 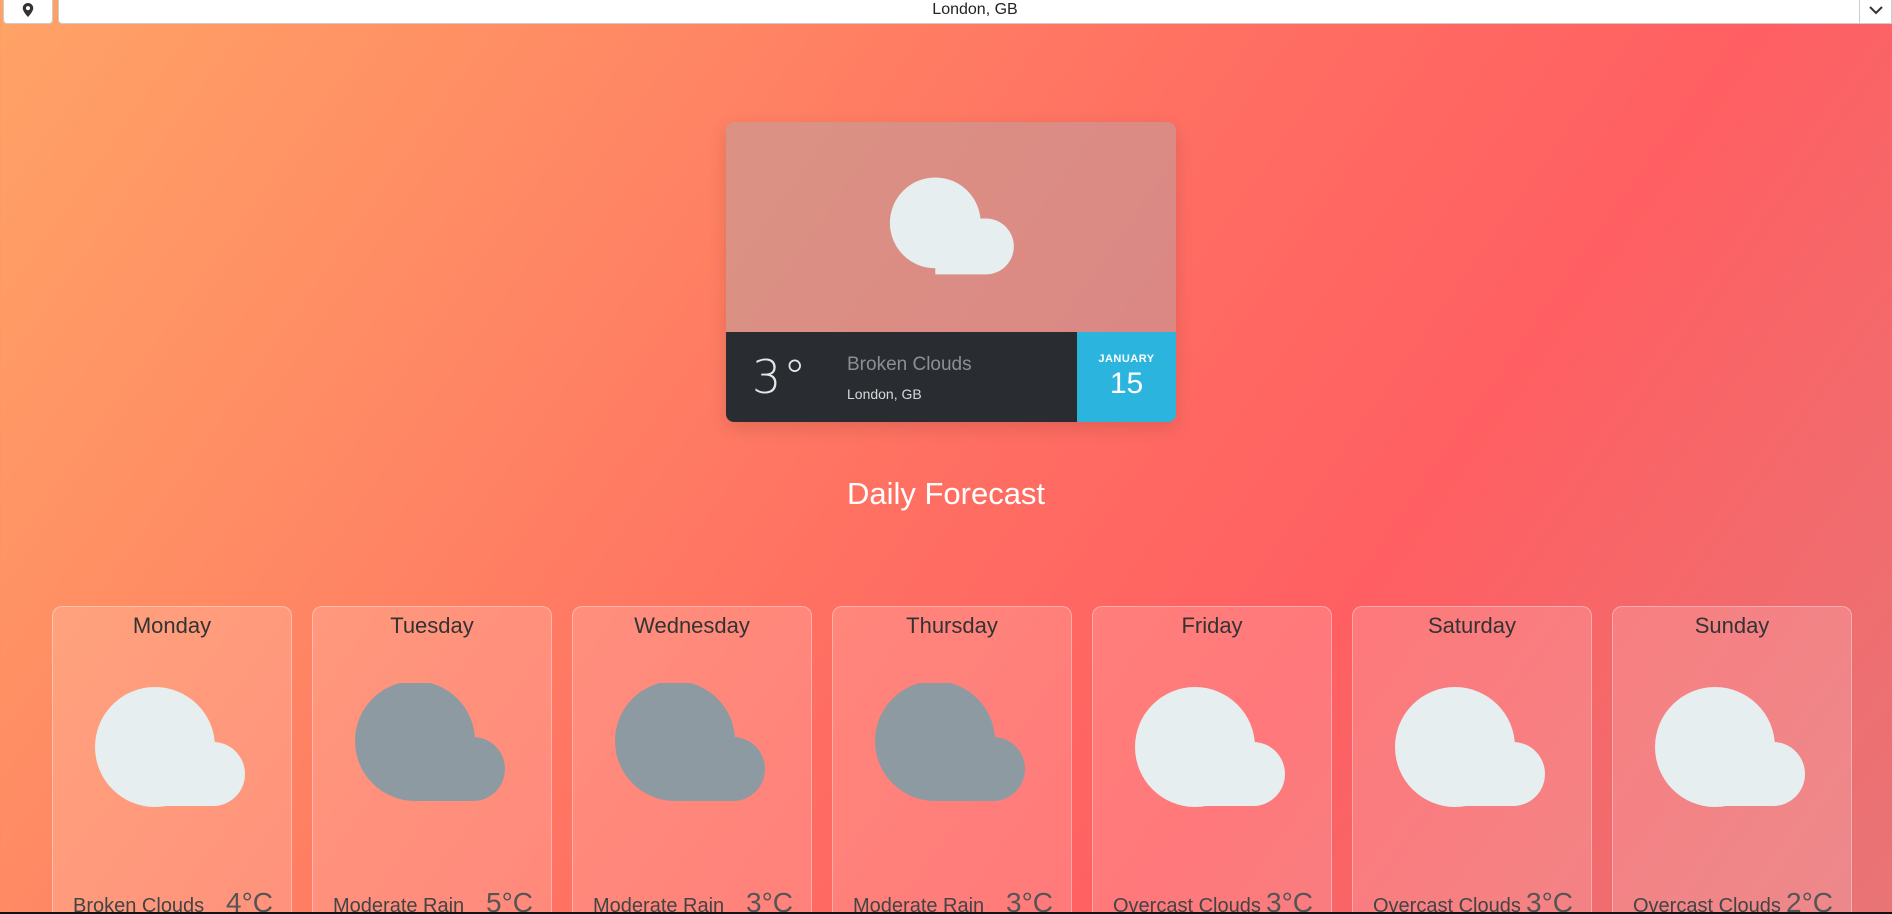 I want to click on forecast-card-friday: Friday Overcast Clouds 3°C, so click(x=1212, y=760).